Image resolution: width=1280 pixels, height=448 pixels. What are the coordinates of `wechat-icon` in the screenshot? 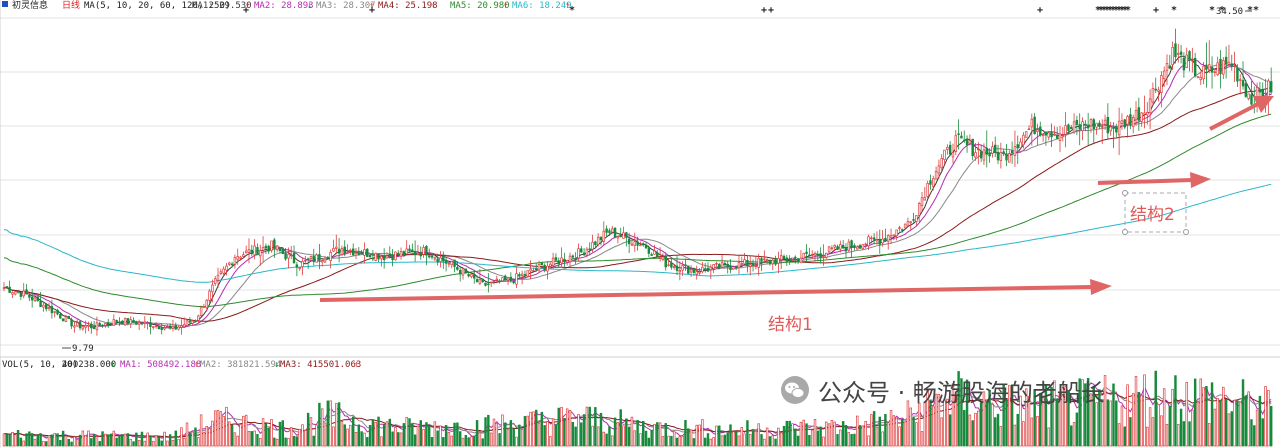 It's located at (795, 390).